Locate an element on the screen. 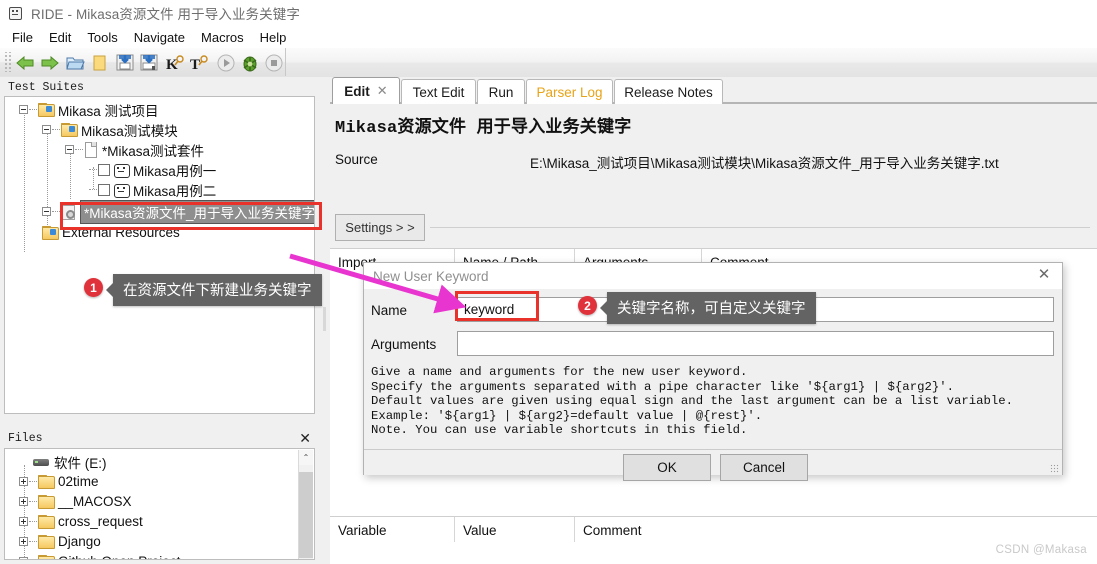 The width and height of the screenshot is (1097, 564). save-all-icon is located at coordinates (149, 62).